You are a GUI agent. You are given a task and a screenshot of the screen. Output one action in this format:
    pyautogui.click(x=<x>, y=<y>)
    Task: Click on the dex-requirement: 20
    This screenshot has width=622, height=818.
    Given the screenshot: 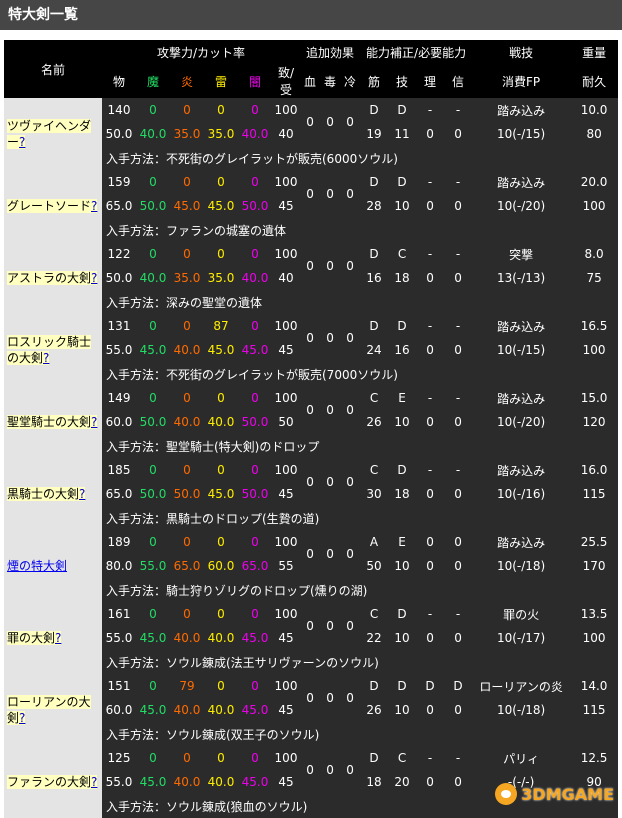 What is the action you would take?
    pyautogui.click(x=402, y=782)
    